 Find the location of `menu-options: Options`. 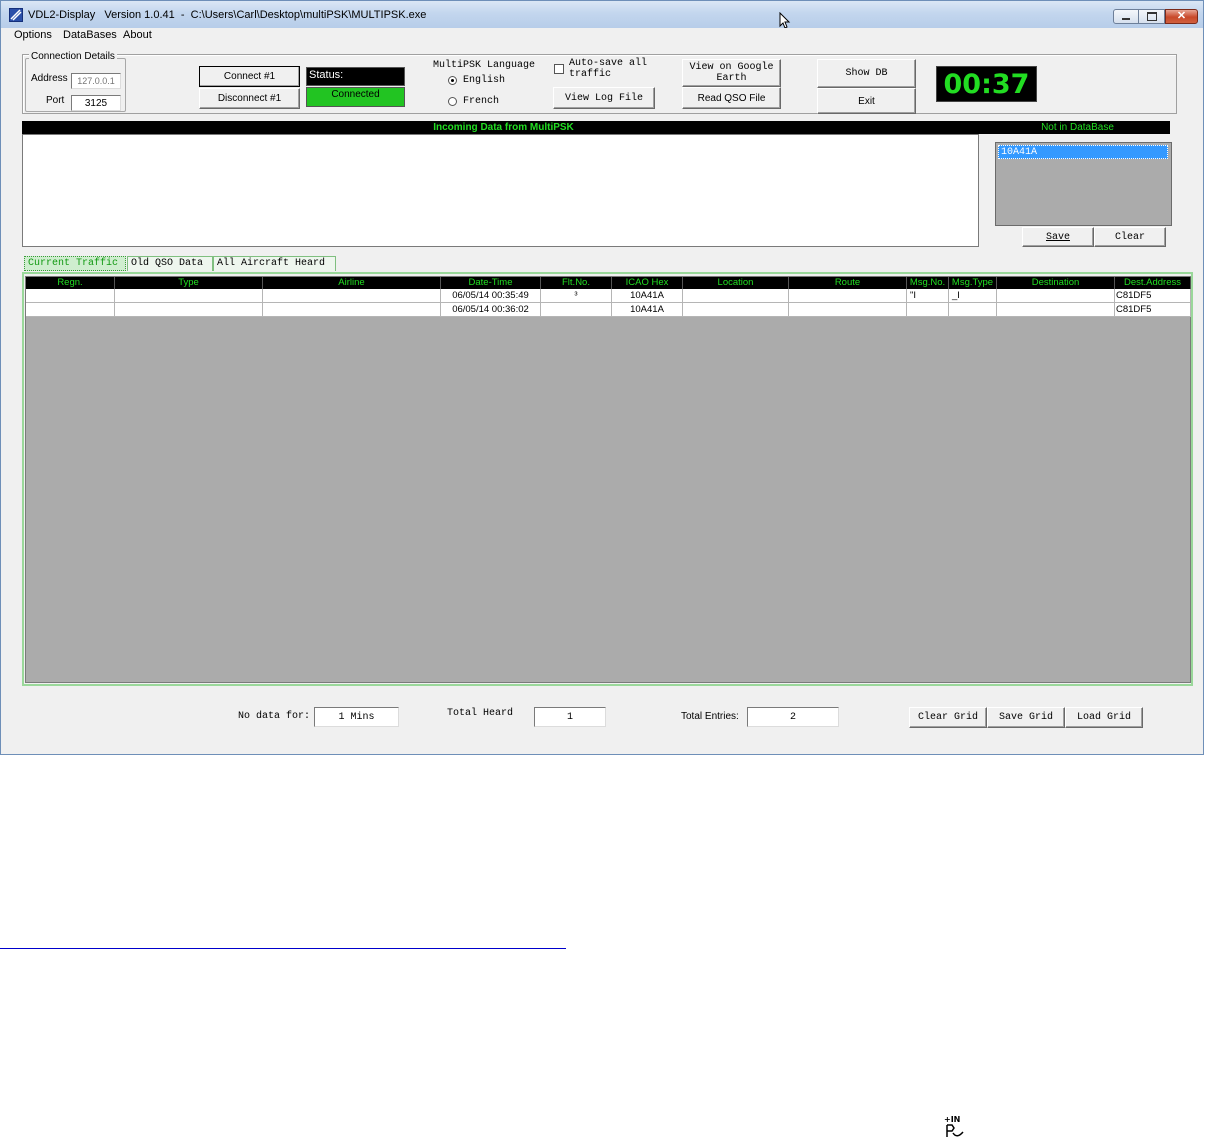

menu-options: Options is located at coordinates (33, 35).